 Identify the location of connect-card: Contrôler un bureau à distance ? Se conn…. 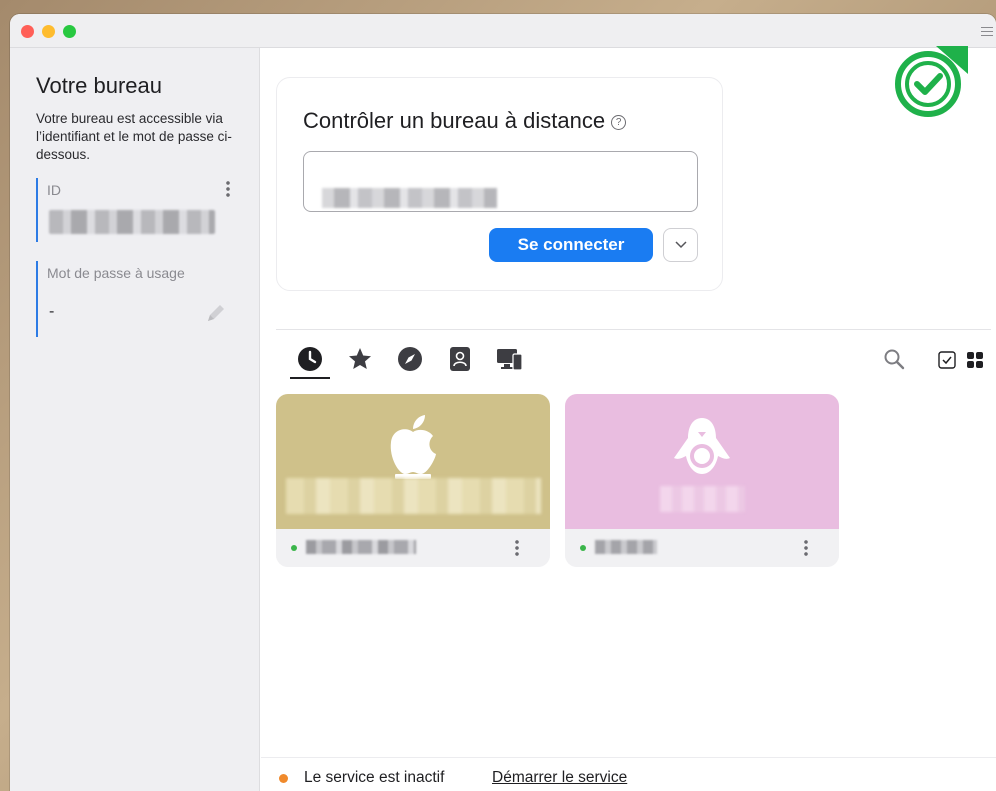
(499, 184).